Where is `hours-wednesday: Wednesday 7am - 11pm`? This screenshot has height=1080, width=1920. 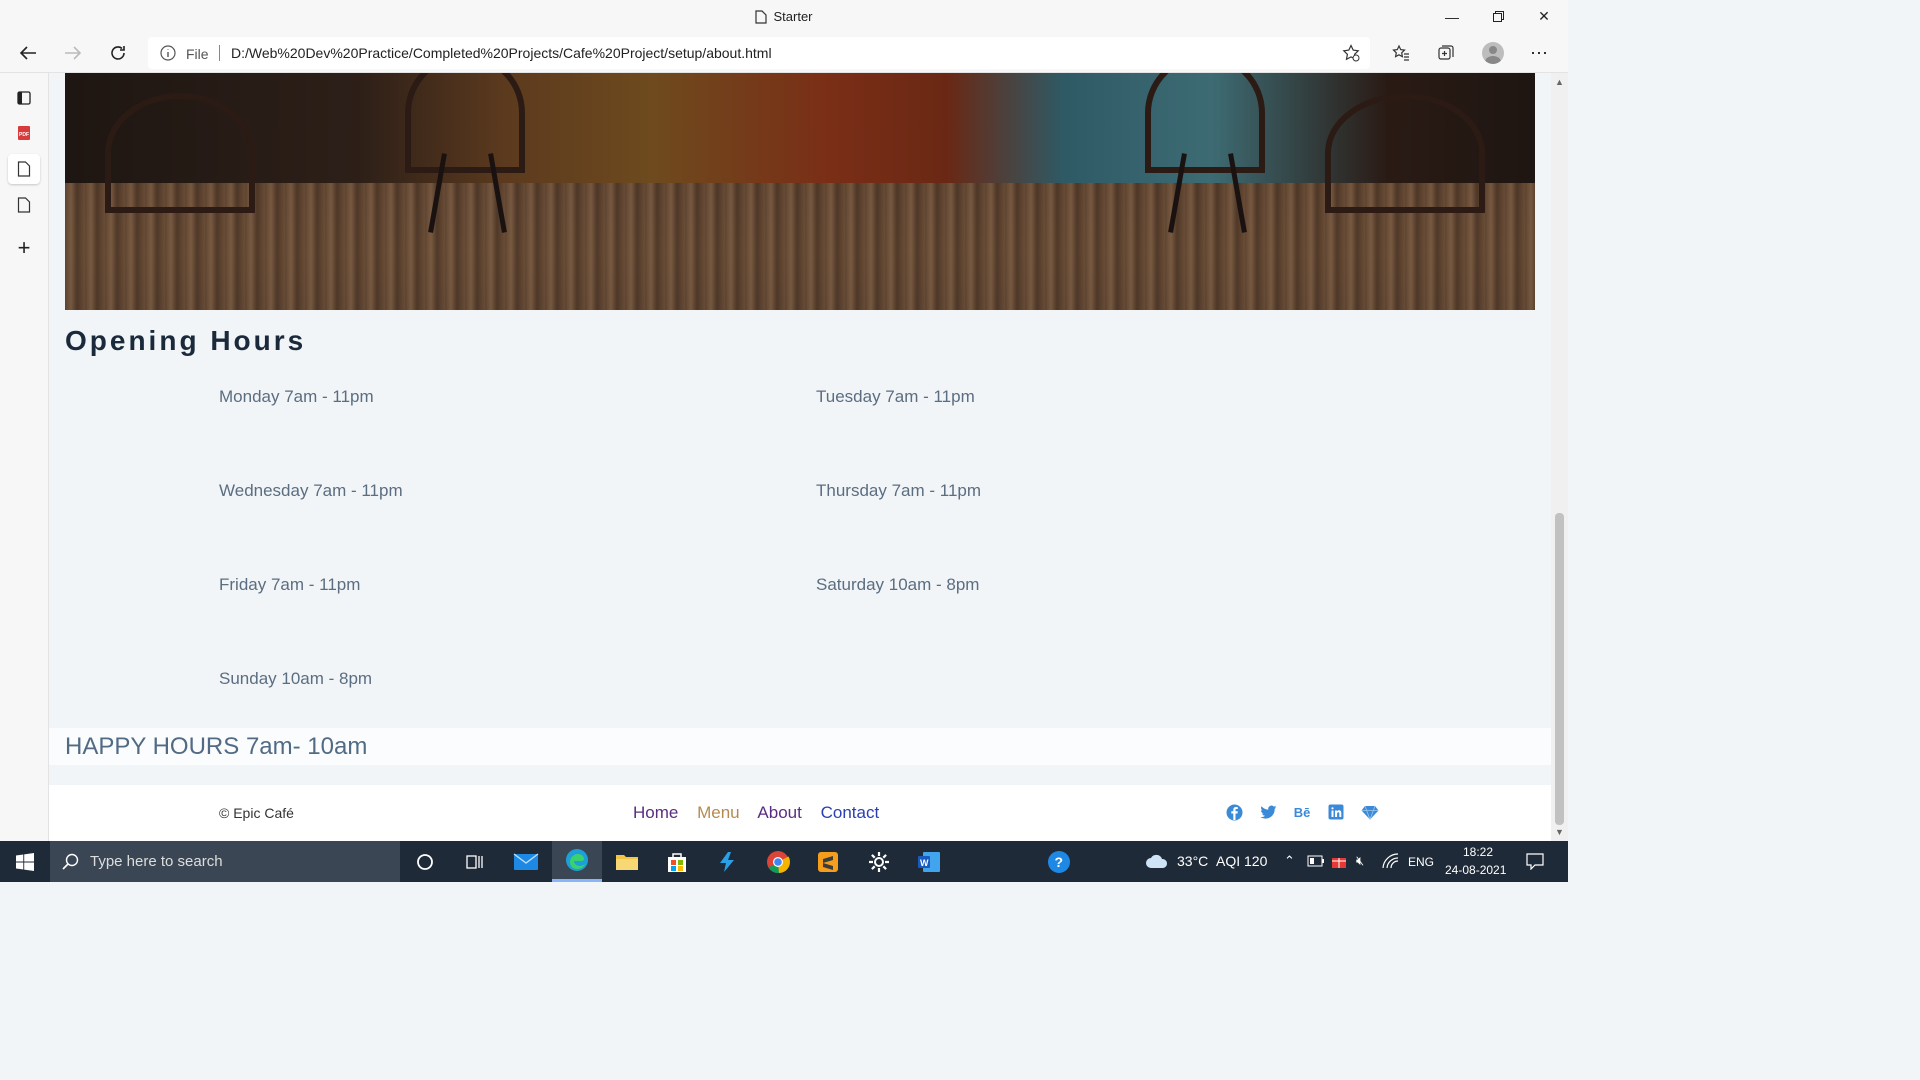 hours-wednesday: Wednesday 7am - 11pm is located at coordinates (311, 490).